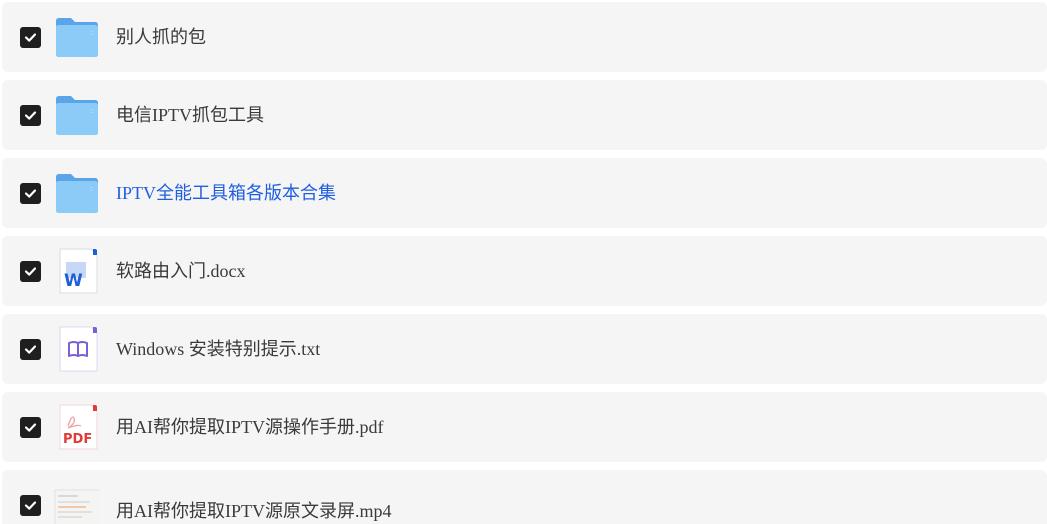 The image size is (1047, 524). Describe the element at coordinates (524, 37) in the screenshot. I see `file-row-1: 别人抓的包` at that location.